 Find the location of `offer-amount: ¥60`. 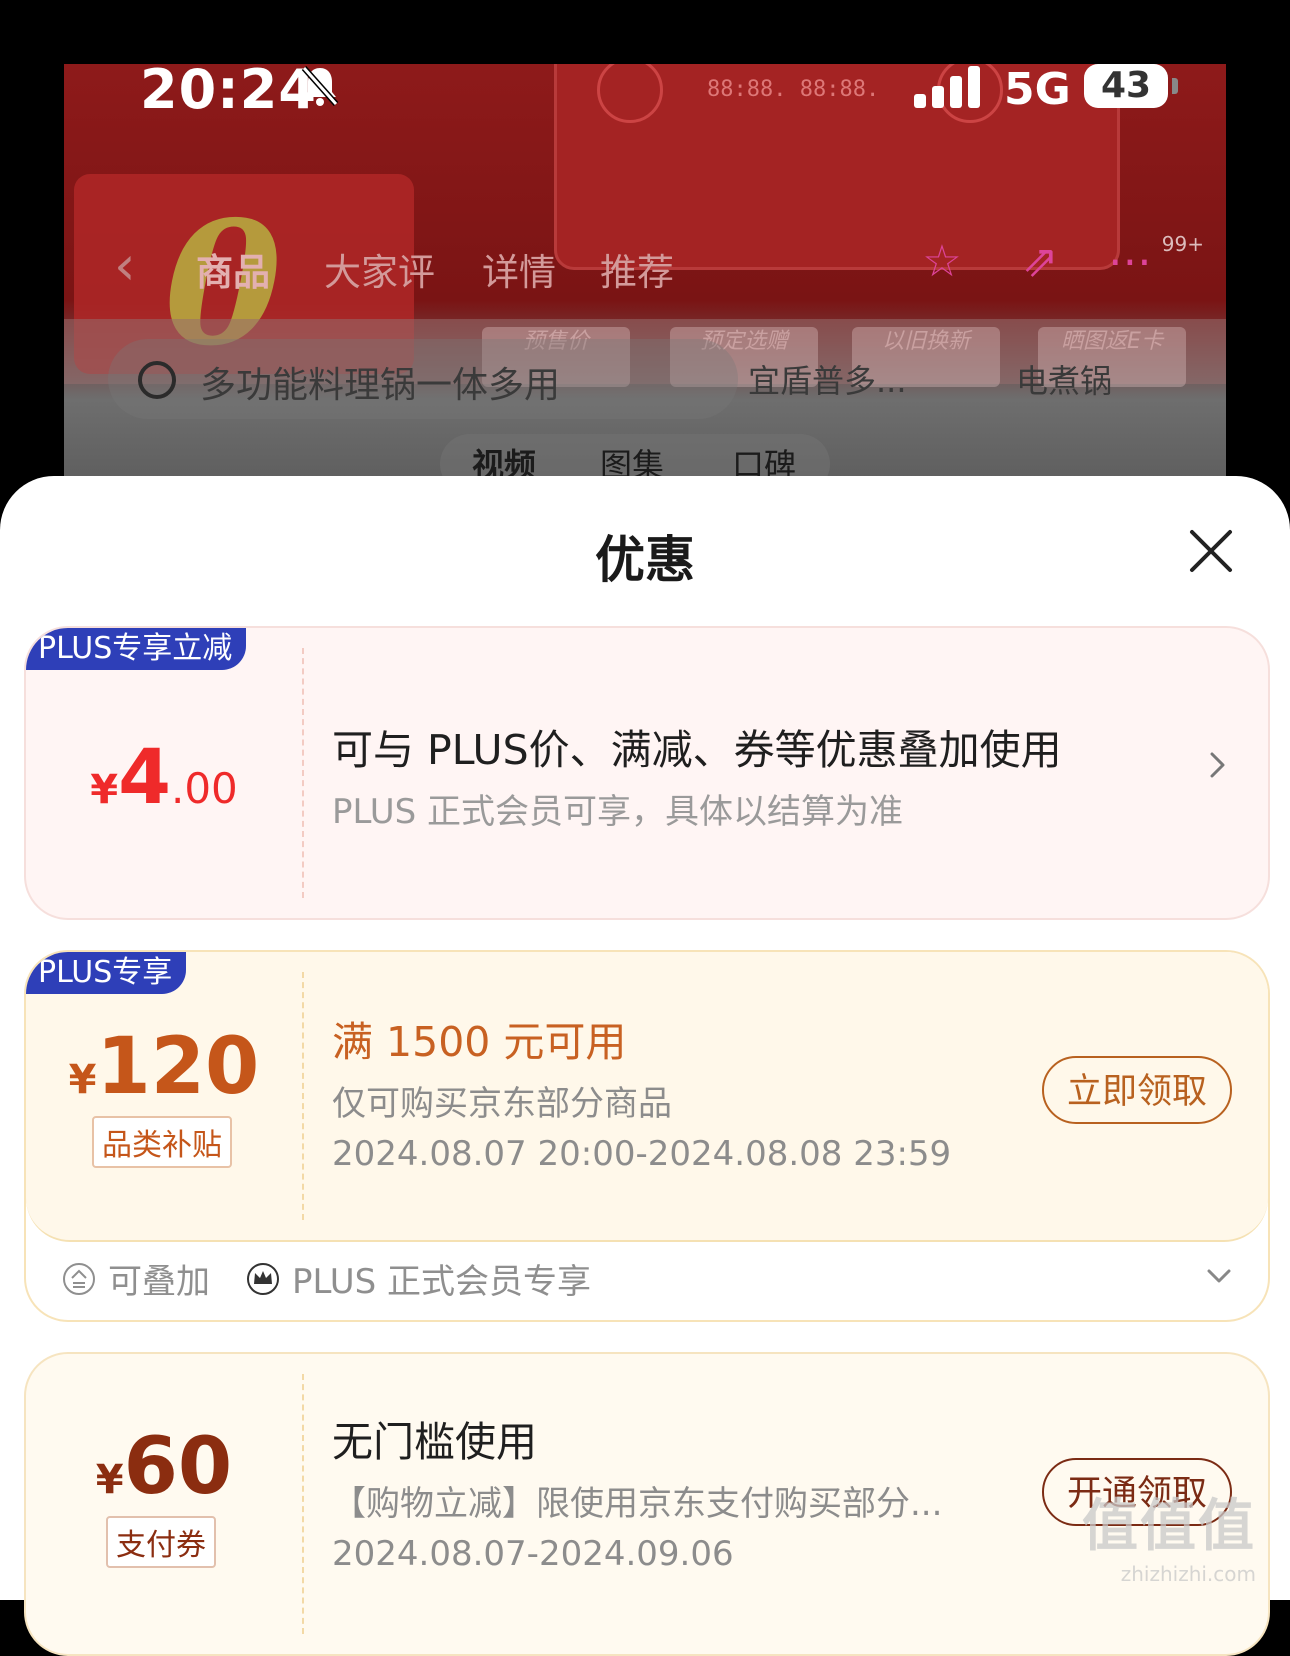

offer-amount: ¥60 is located at coordinates (164, 1467).